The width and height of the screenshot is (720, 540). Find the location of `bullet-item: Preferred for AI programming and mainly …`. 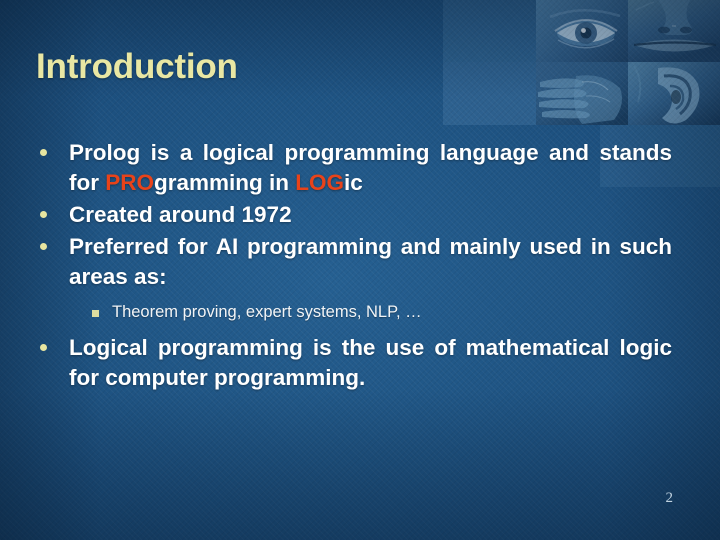

bullet-item: Preferred for AI programming and mainly … is located at coordinates (356, 262).